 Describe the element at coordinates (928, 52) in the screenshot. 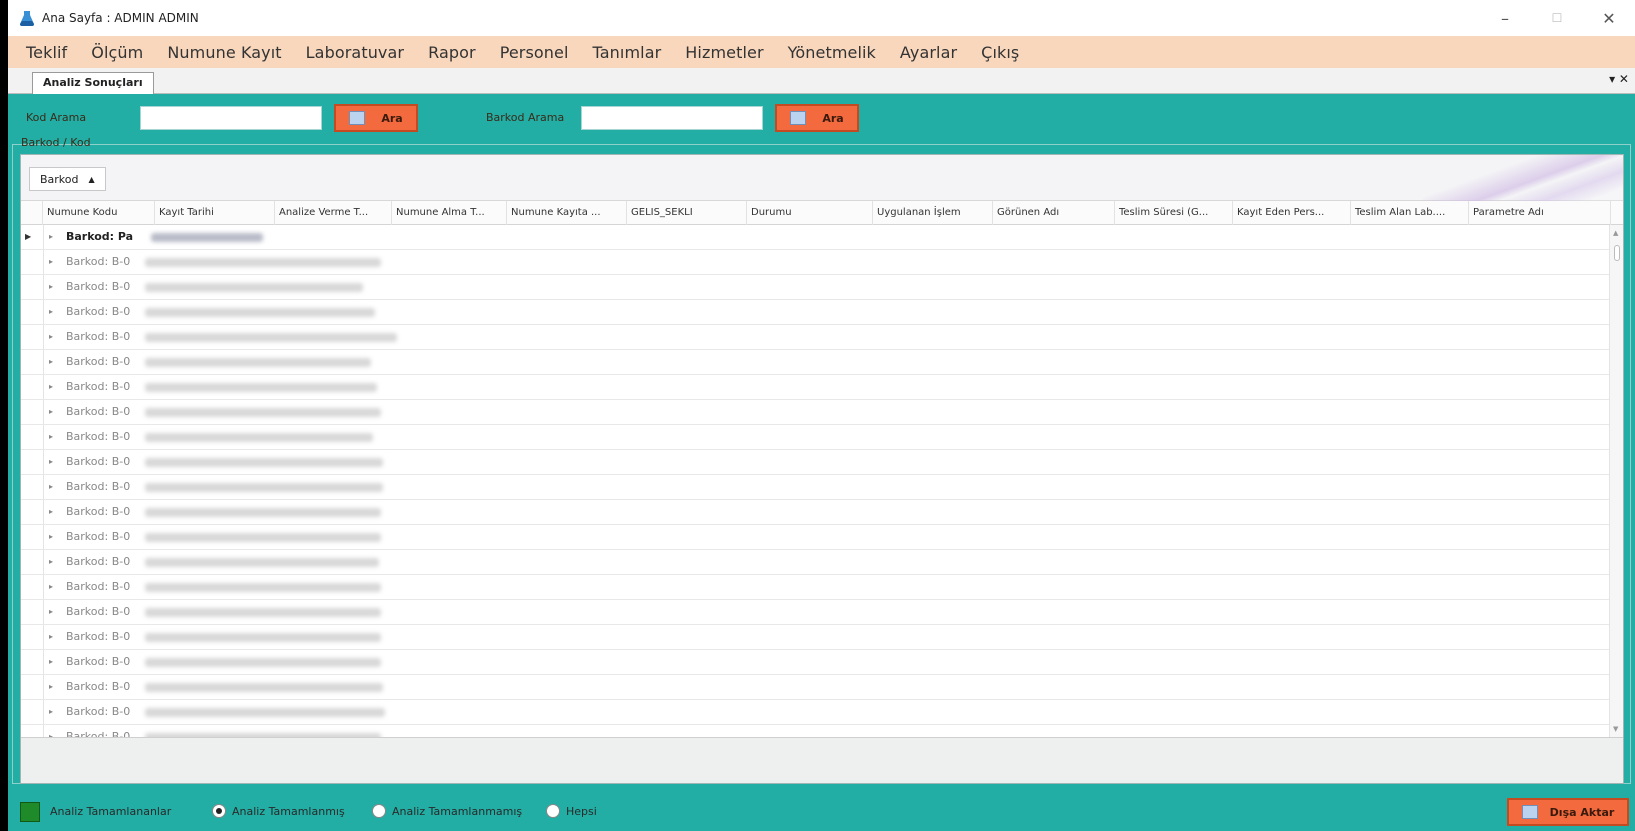

I see `menu-ayarlar: Ayarlar` at that location.